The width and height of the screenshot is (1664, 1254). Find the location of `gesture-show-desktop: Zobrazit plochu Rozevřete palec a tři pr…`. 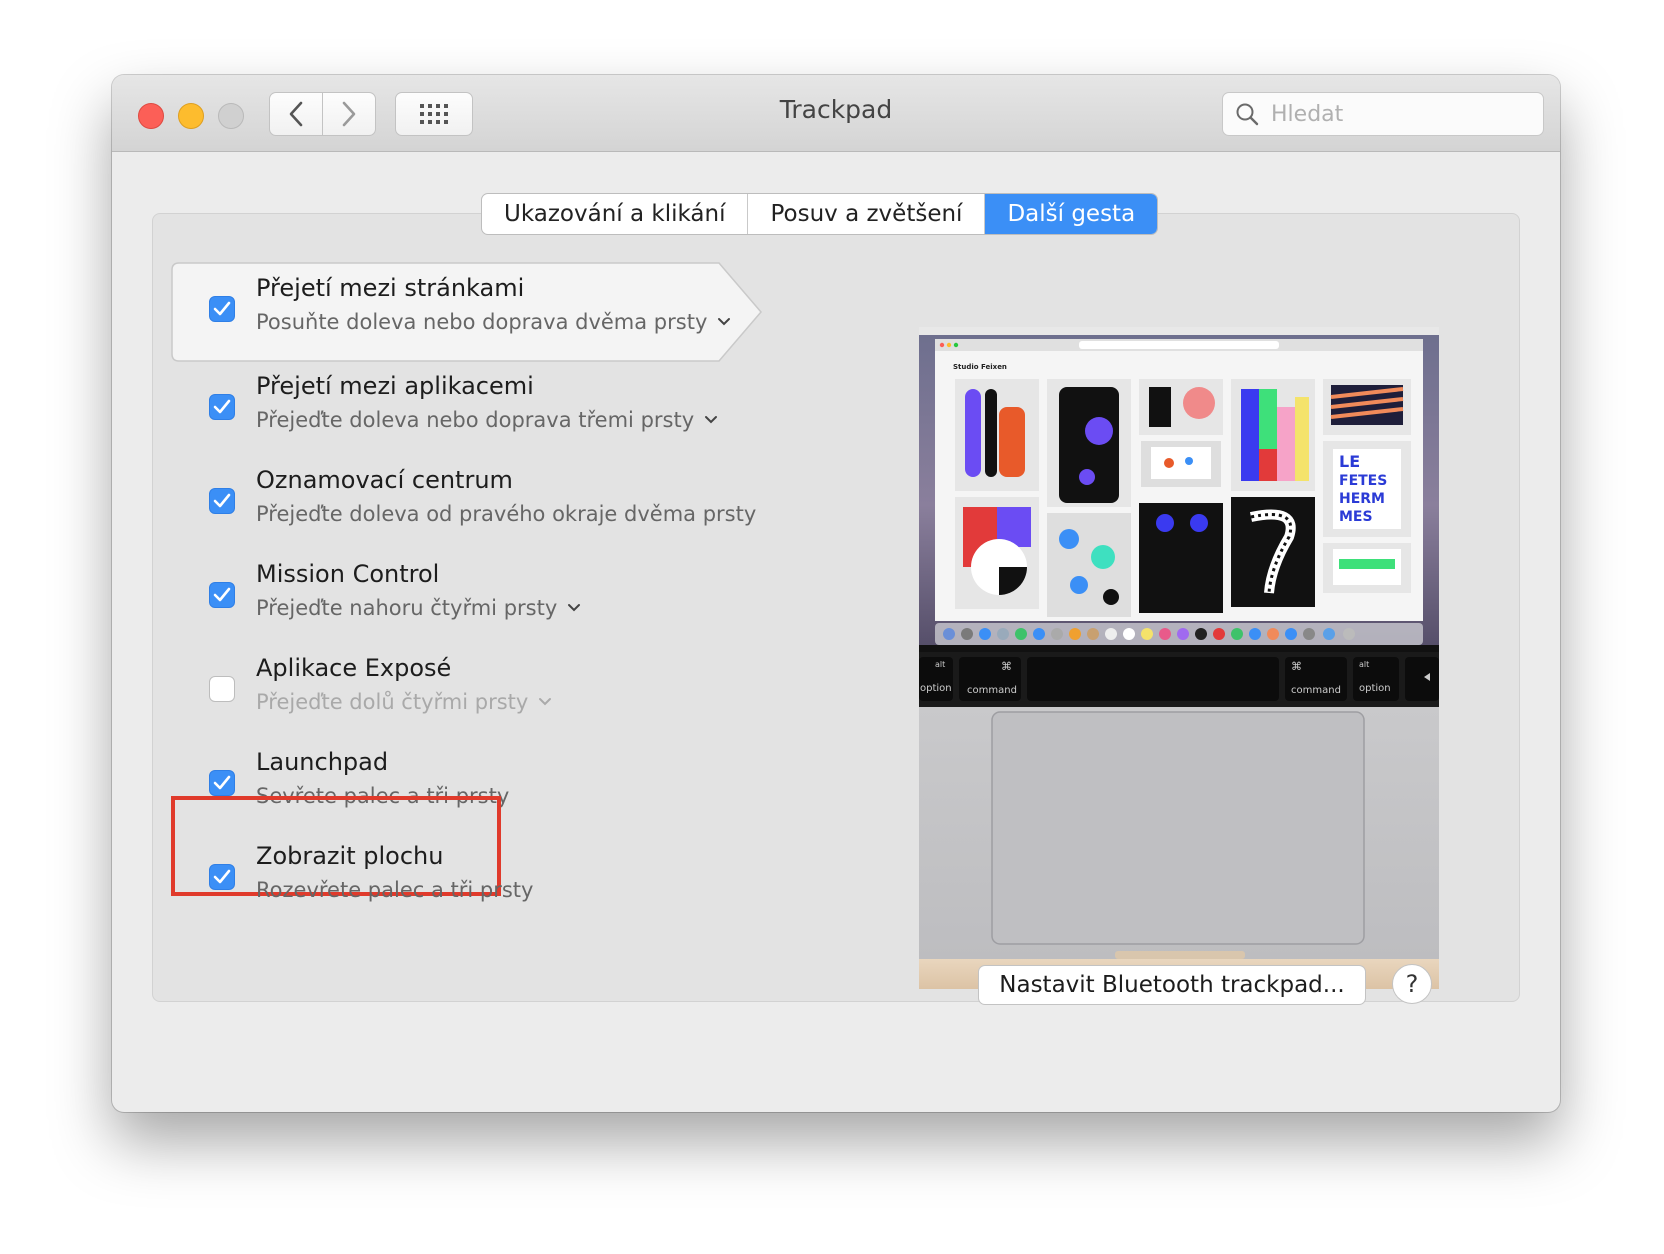

gesture-show-desktop: Zobrazit plochu Rozevřete palec a tři pr… is located at coordinates (451, 879).